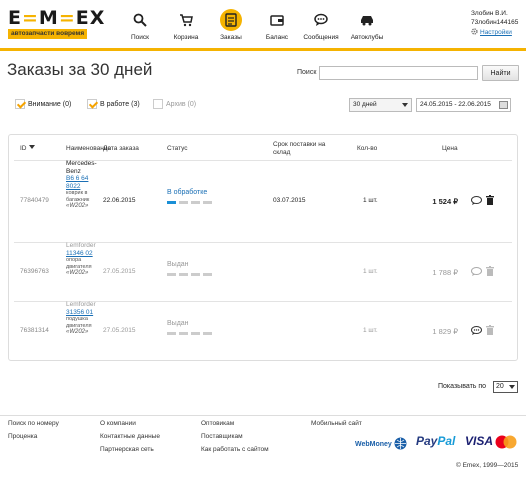 This screenshot has width=526, height=480. What do you see at coordinates (321, 20) in the screenshot?
I see `chat-icon` at bounding box center [321, 20].